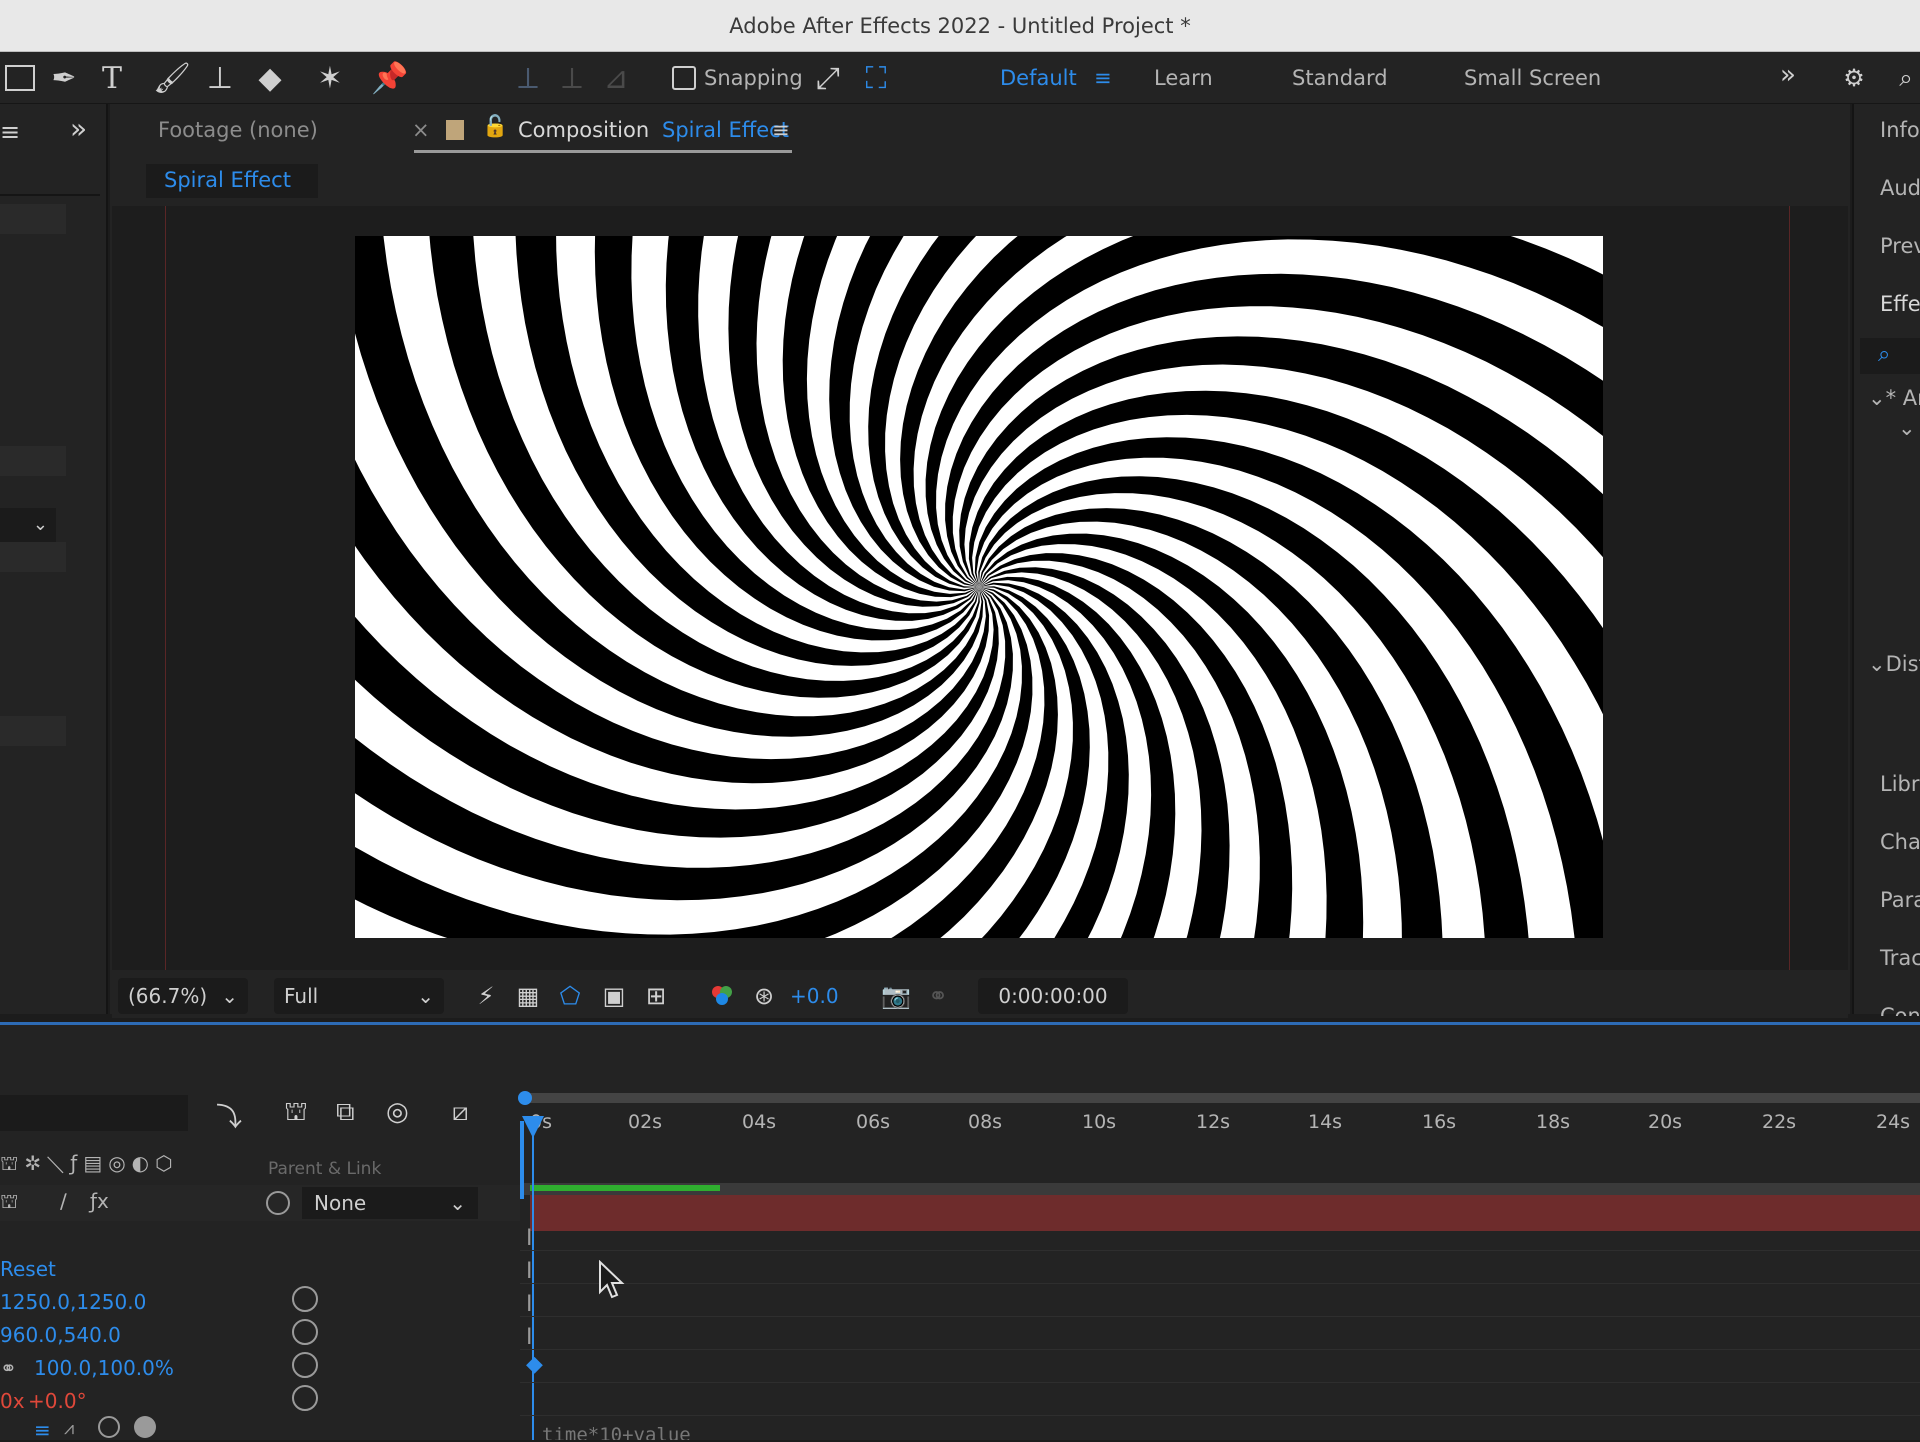 Image resolution: width=1920 pixels, height=1442 pixels. I want to click on rotation-turns-value: 0x, so click(12, 1401).